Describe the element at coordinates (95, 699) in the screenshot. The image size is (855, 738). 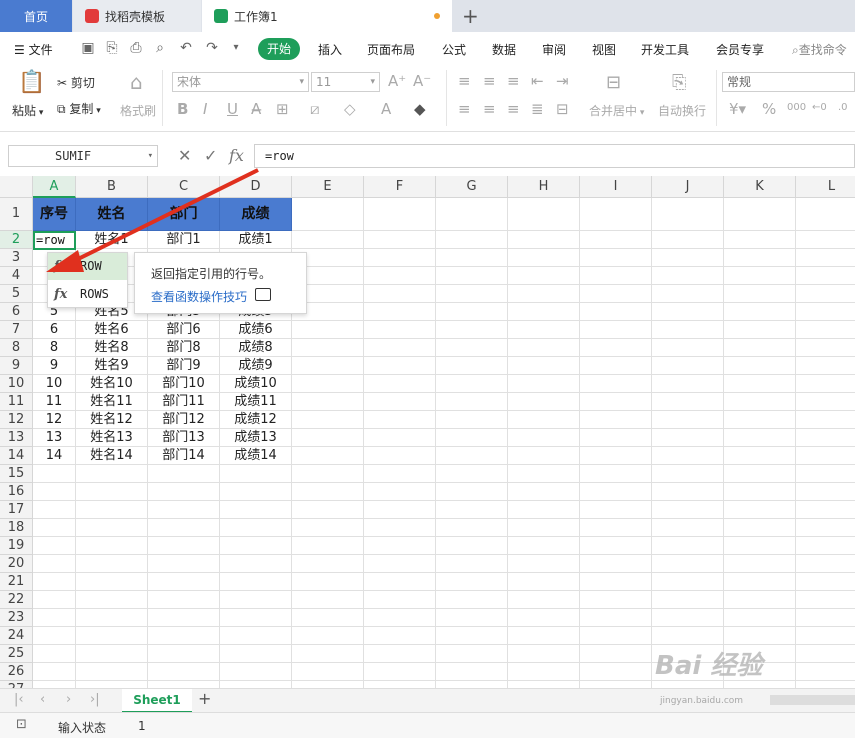
I see `last-sheet-icon: ›|` at that location.